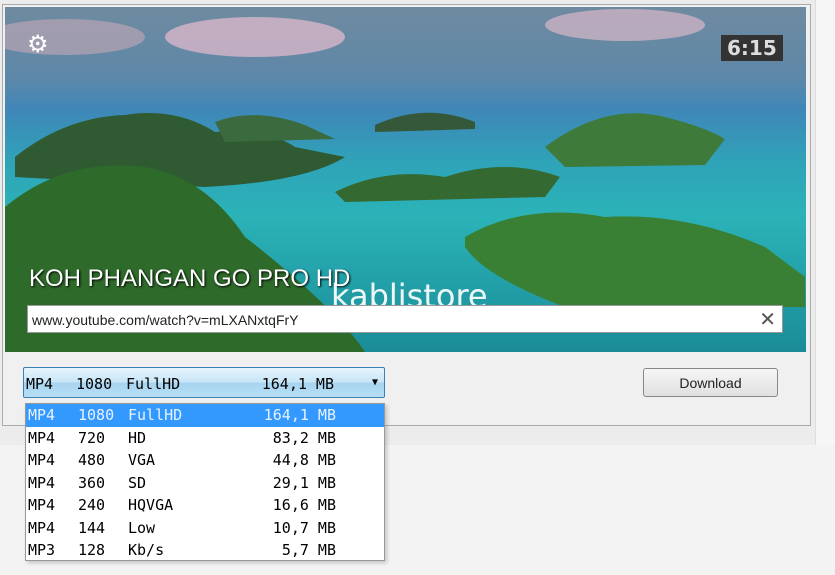  What do you see at coordinates (92, 550) in the screenshot?
I see `option-res: 128` at bounding box center [92, 550].